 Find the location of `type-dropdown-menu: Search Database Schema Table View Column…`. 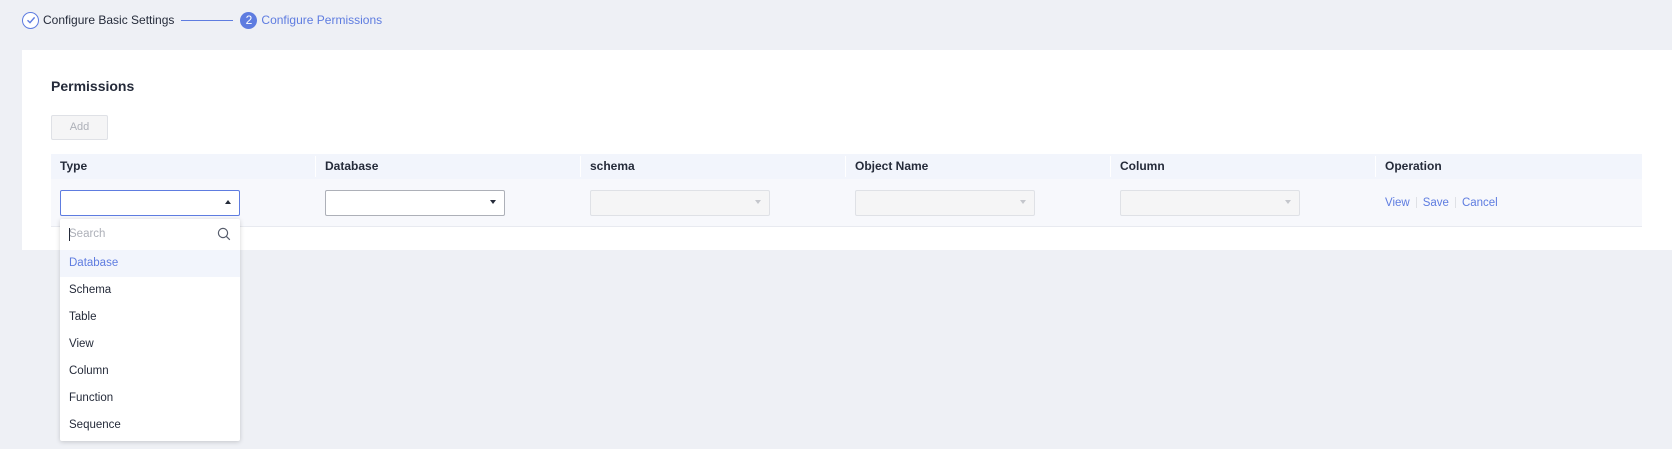

type-dropdown-menu: Search Database Schema Table View Column… is located at coordinates (150, 330).